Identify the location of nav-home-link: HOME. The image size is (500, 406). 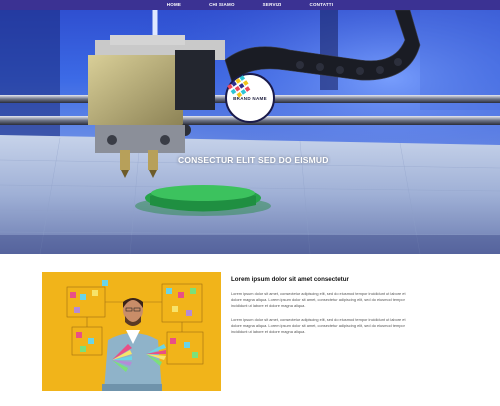
(174, 5).